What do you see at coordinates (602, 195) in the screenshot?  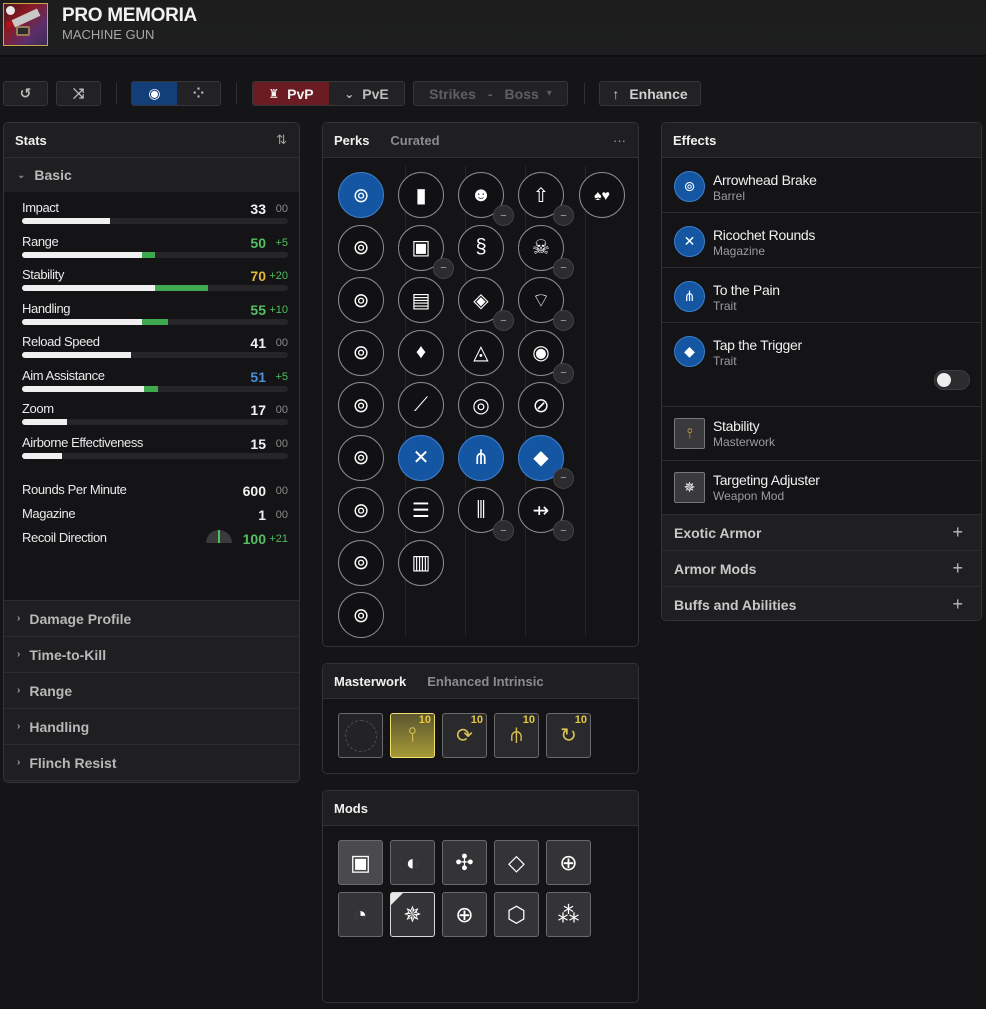 I see `perk-option: ♠♥` at bounding box center [602, 195].